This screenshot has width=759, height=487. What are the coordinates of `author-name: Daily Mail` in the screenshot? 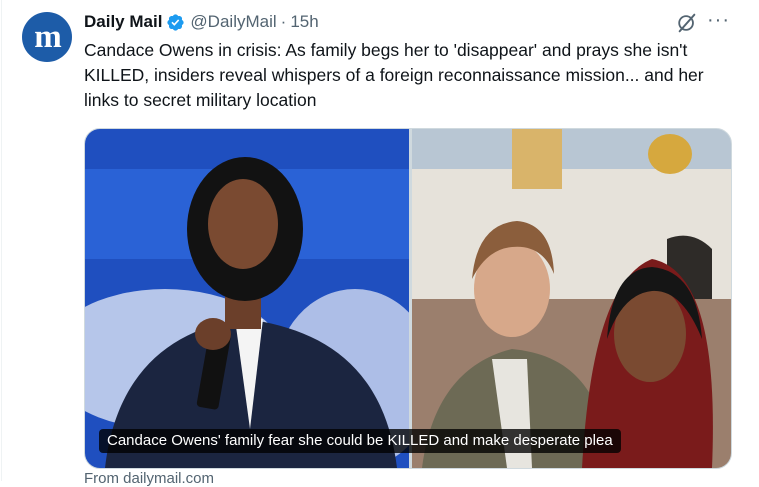 It's located at (123, 22).